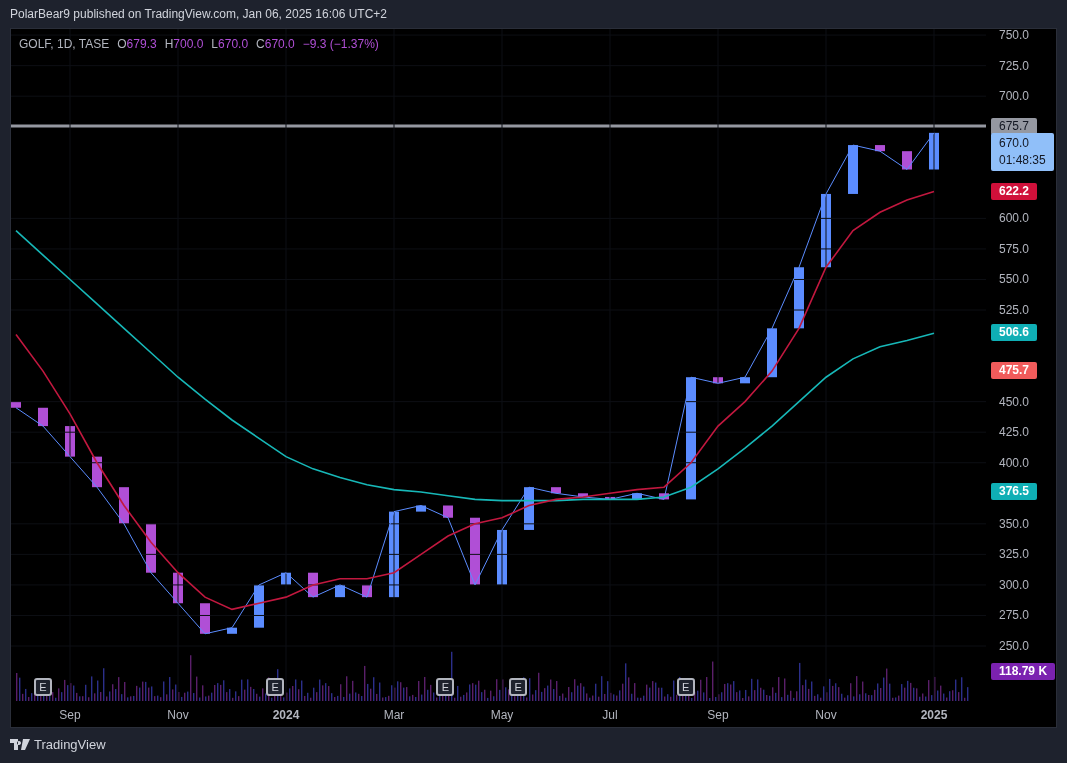 This screenshot has width=1067, height=763. Describe the element at coordinates (1014, 96) in the screenshot. I see `price-axis-label: 700.0` at that location.